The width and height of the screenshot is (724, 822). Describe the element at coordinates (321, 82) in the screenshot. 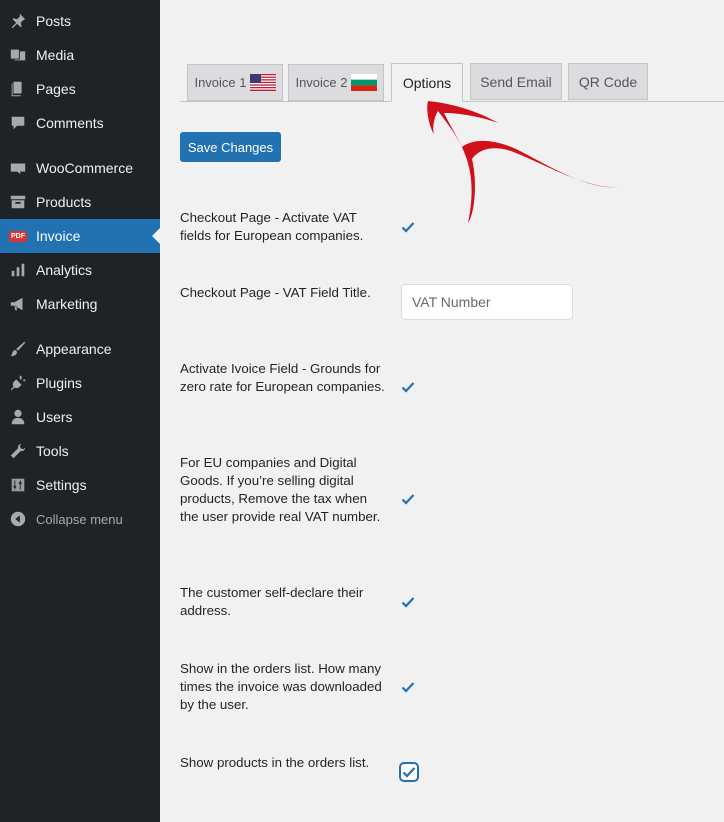

I see `tab-label: Invoice 2` at that location.